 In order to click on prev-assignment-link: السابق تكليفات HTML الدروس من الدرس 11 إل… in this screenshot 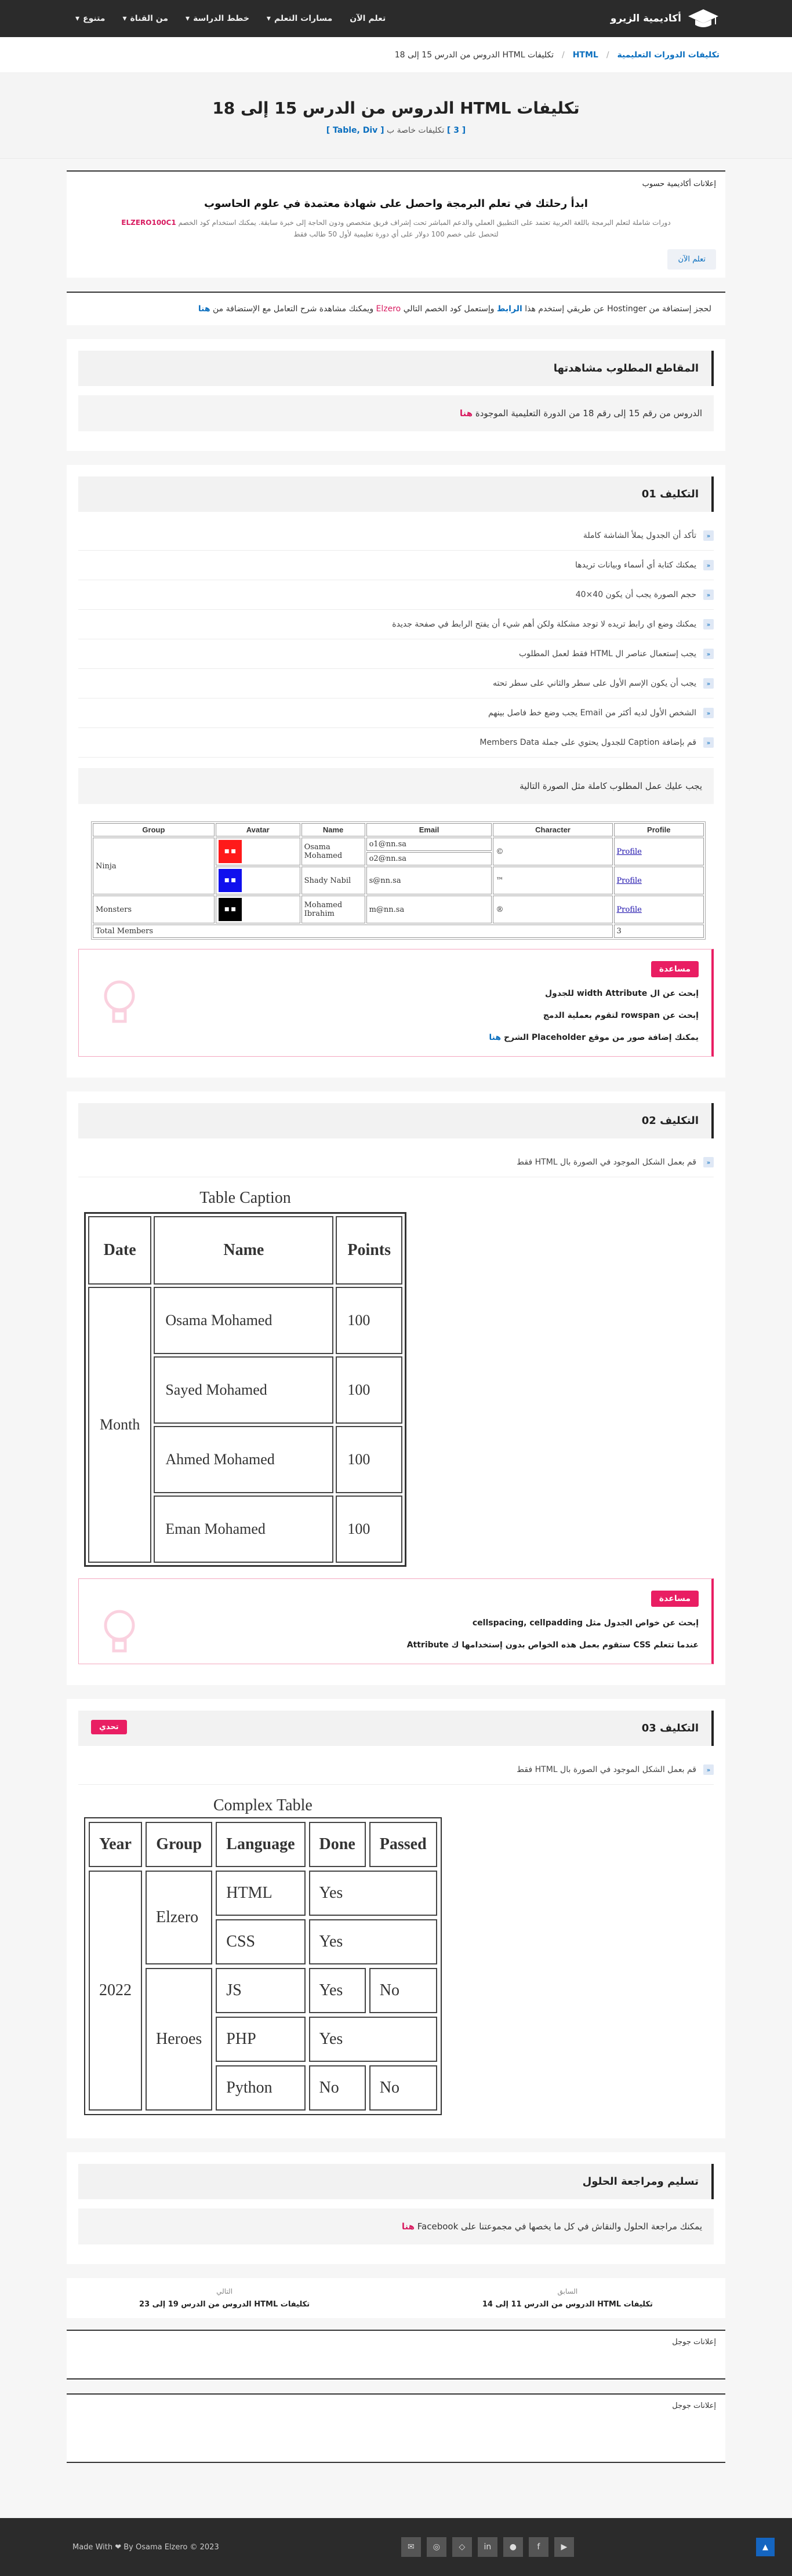, I will do `click(567, 2298)`.